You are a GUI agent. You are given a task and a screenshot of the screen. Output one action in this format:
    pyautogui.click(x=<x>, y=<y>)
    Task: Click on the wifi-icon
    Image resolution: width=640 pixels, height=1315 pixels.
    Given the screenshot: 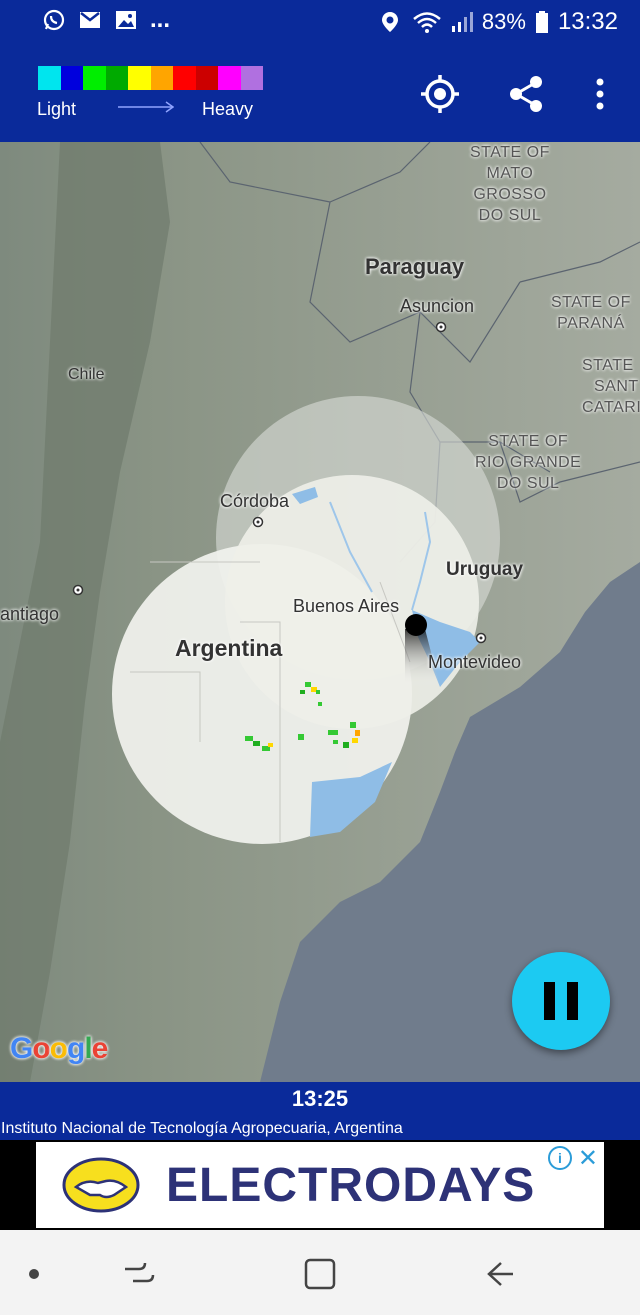 What is the action you would take?
    pyautogui.click(x=427, y=22)
    